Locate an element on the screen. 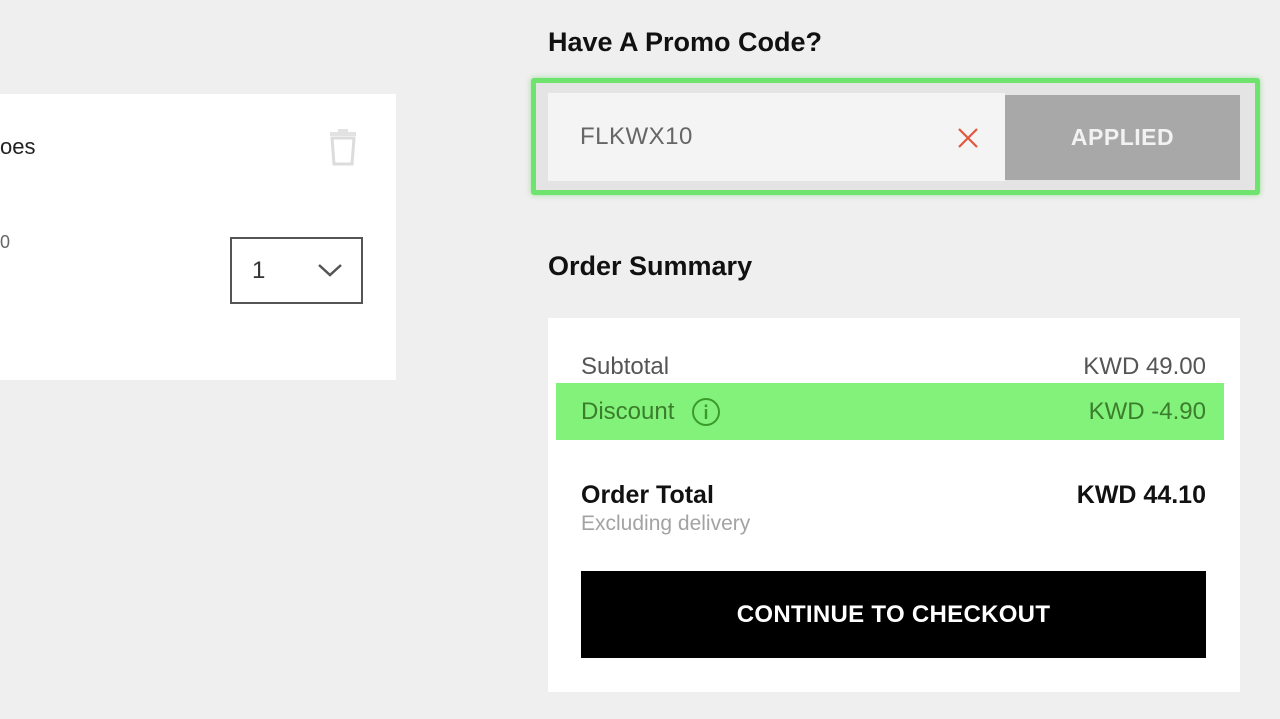  order-summary-title: Order Summary is located at coordinates (650, 266).